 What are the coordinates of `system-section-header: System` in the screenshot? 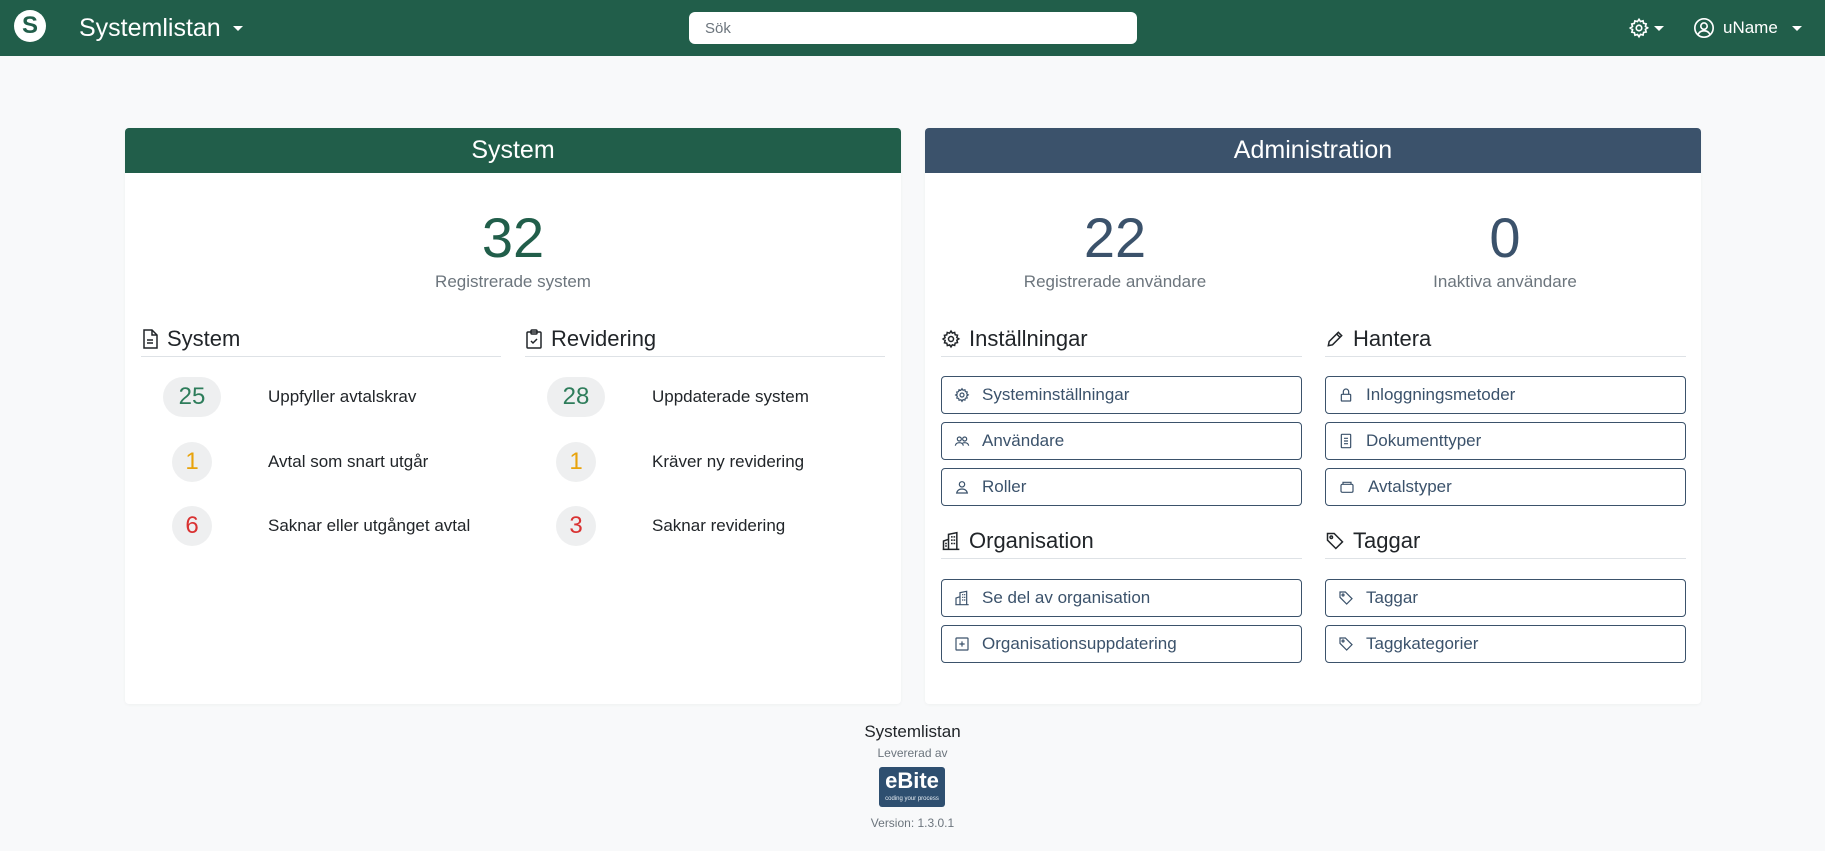 It's located at (321, 339).